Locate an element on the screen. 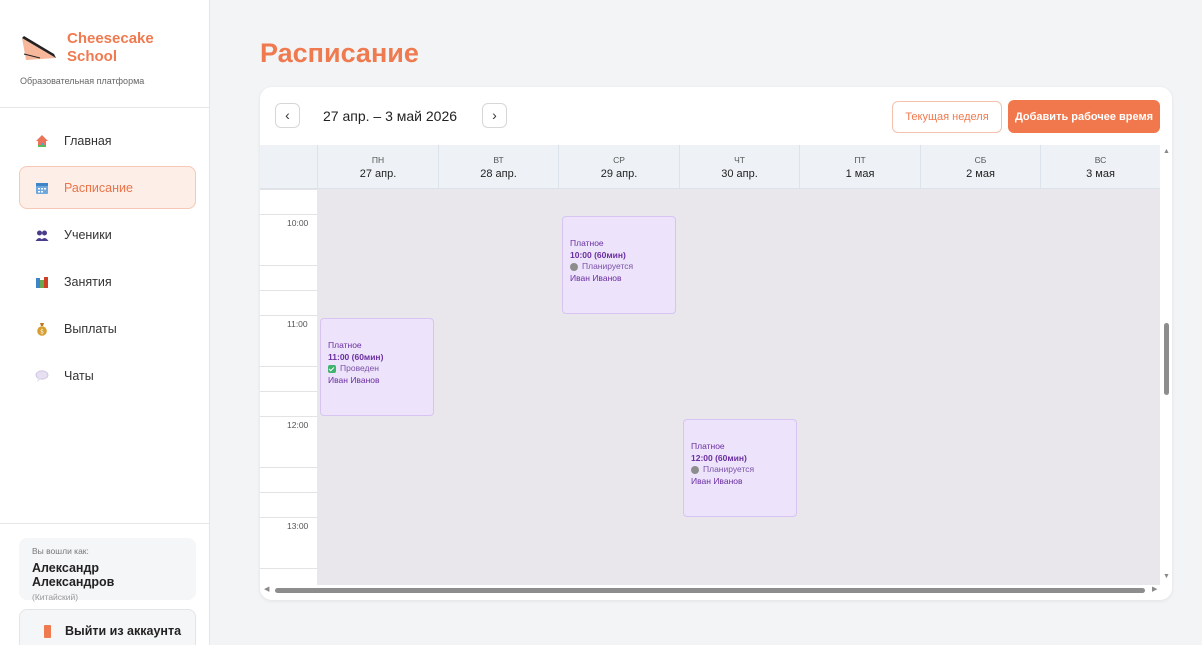 This screenshot has width=1202, height=645. day-of-week: ПН is located at coordinates (378, 160).